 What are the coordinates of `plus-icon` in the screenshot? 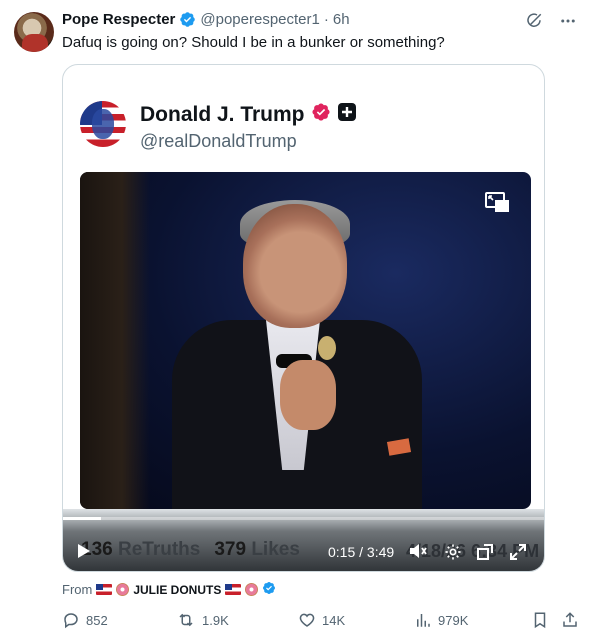 It's located at (347, 115).